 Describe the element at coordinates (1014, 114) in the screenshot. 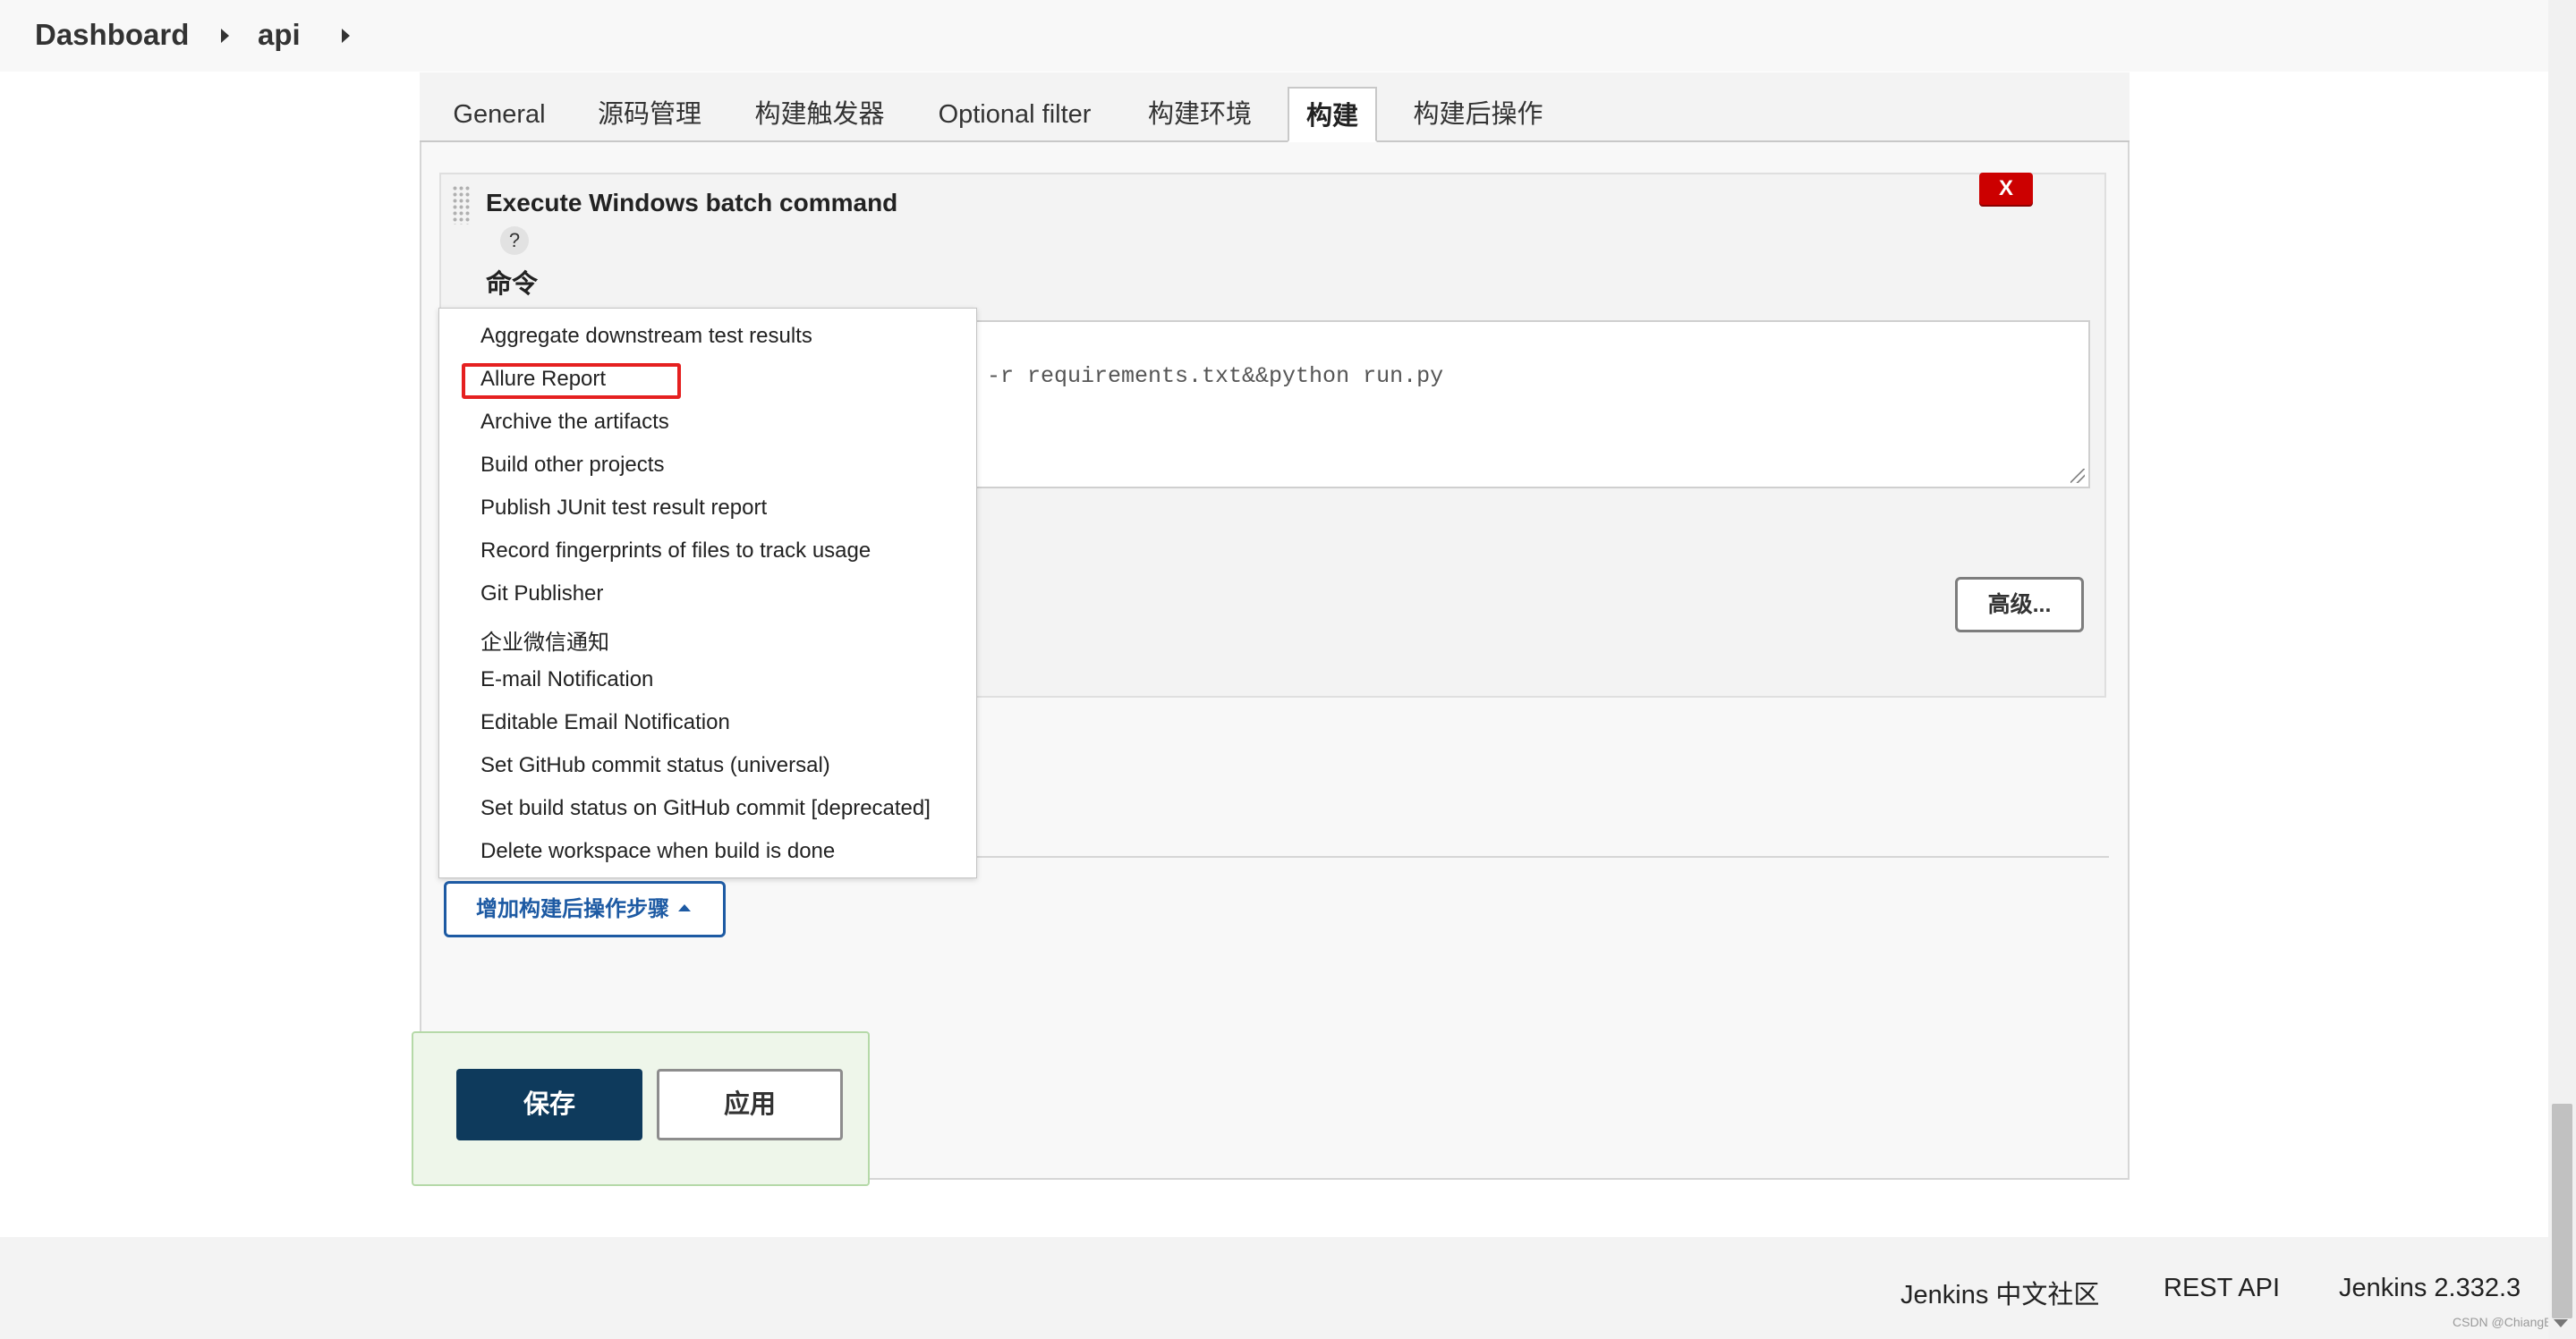

I see `tab-optional-filter: Optional filter` at that location.